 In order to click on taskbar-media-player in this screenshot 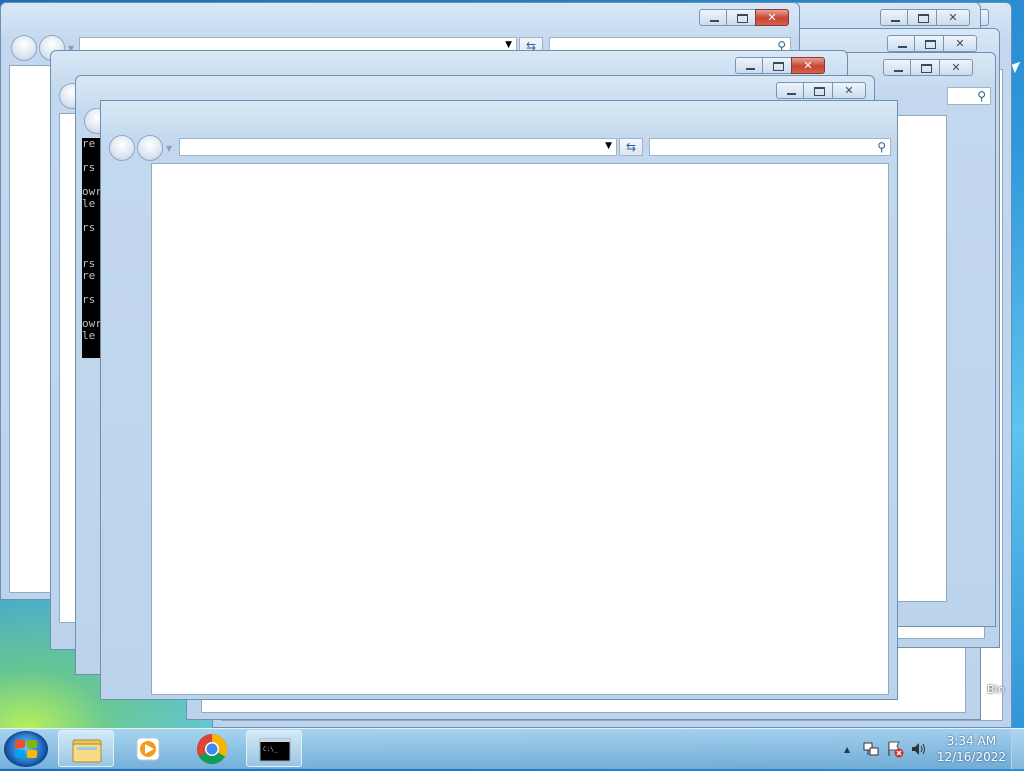, I will do `click(148, 748)`.